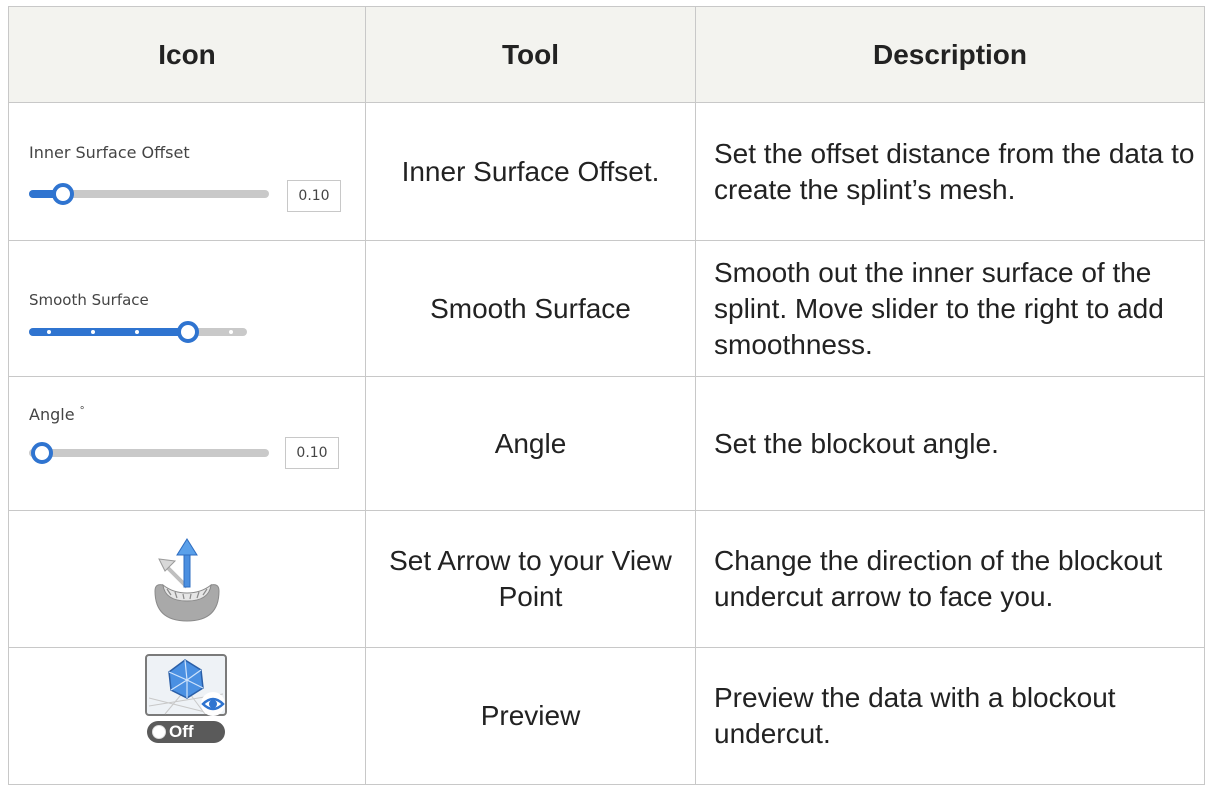 The width and height of the screenshot is (1205, 792). I want to click on angle-control: Angle ° 0.10, so click(187, 443).